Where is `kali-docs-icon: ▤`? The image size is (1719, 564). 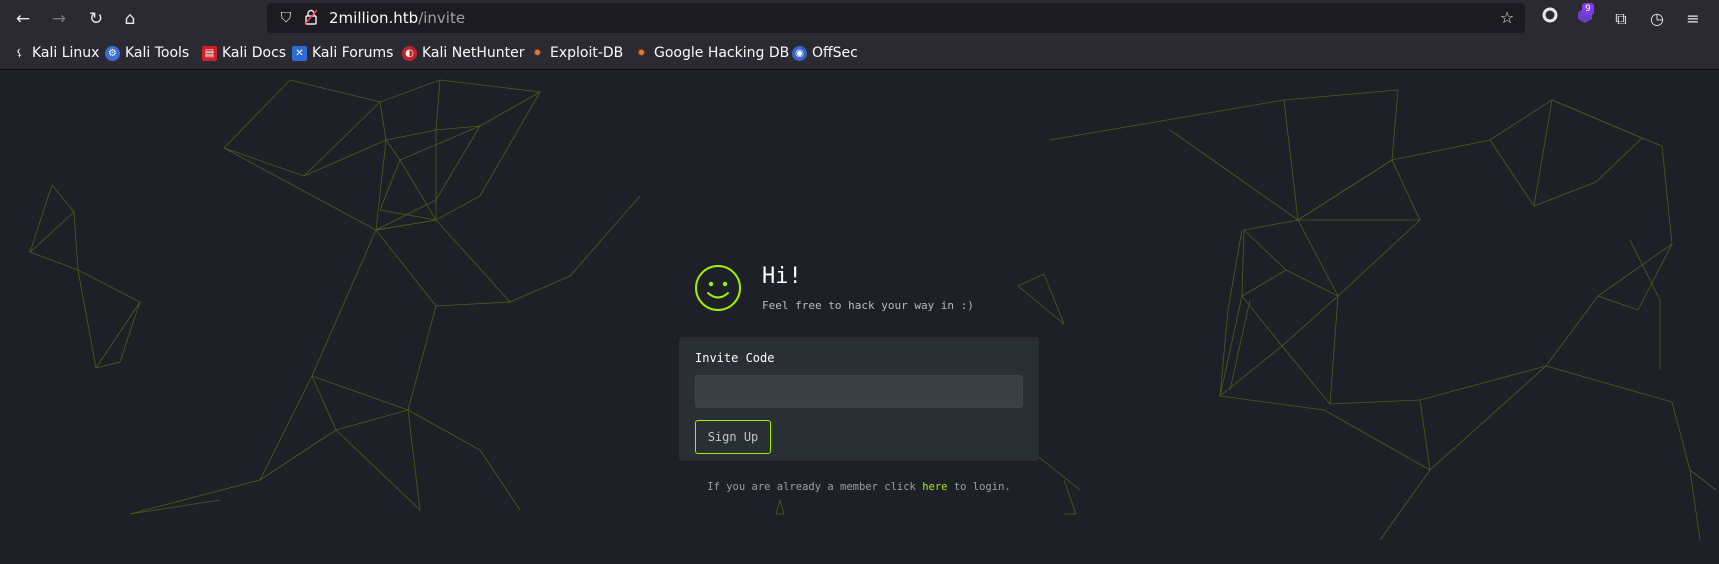
kali-docs-icon: ▤ is located at coordinates (209, 53).